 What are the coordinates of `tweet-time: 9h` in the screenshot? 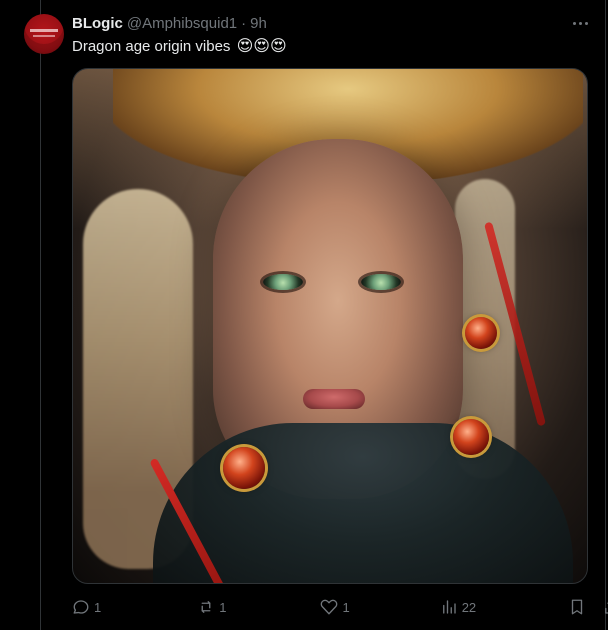 It's located at (258, 23).